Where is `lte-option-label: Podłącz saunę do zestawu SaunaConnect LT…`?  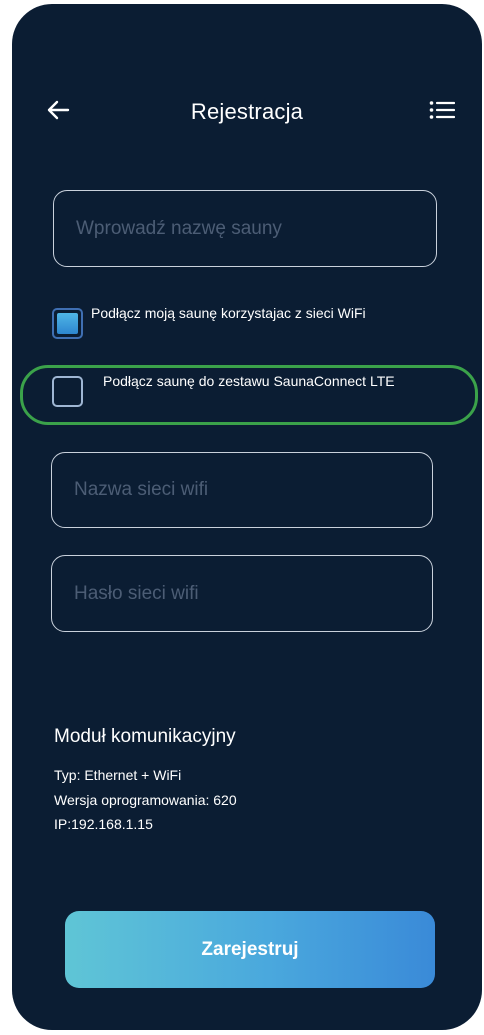 lte-option-label: Podłącz saunę do zestawu SaunaConnect LT… is located at coordinates (249, 381).